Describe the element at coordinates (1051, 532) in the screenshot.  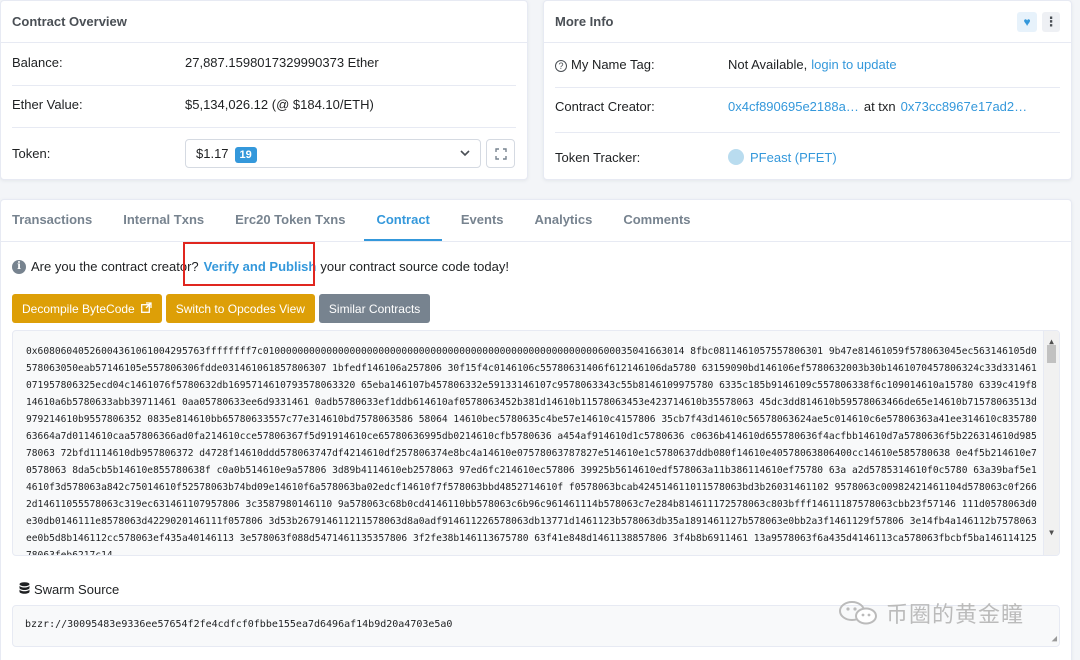
I see `scroll-down-icon: ▼` at that location.